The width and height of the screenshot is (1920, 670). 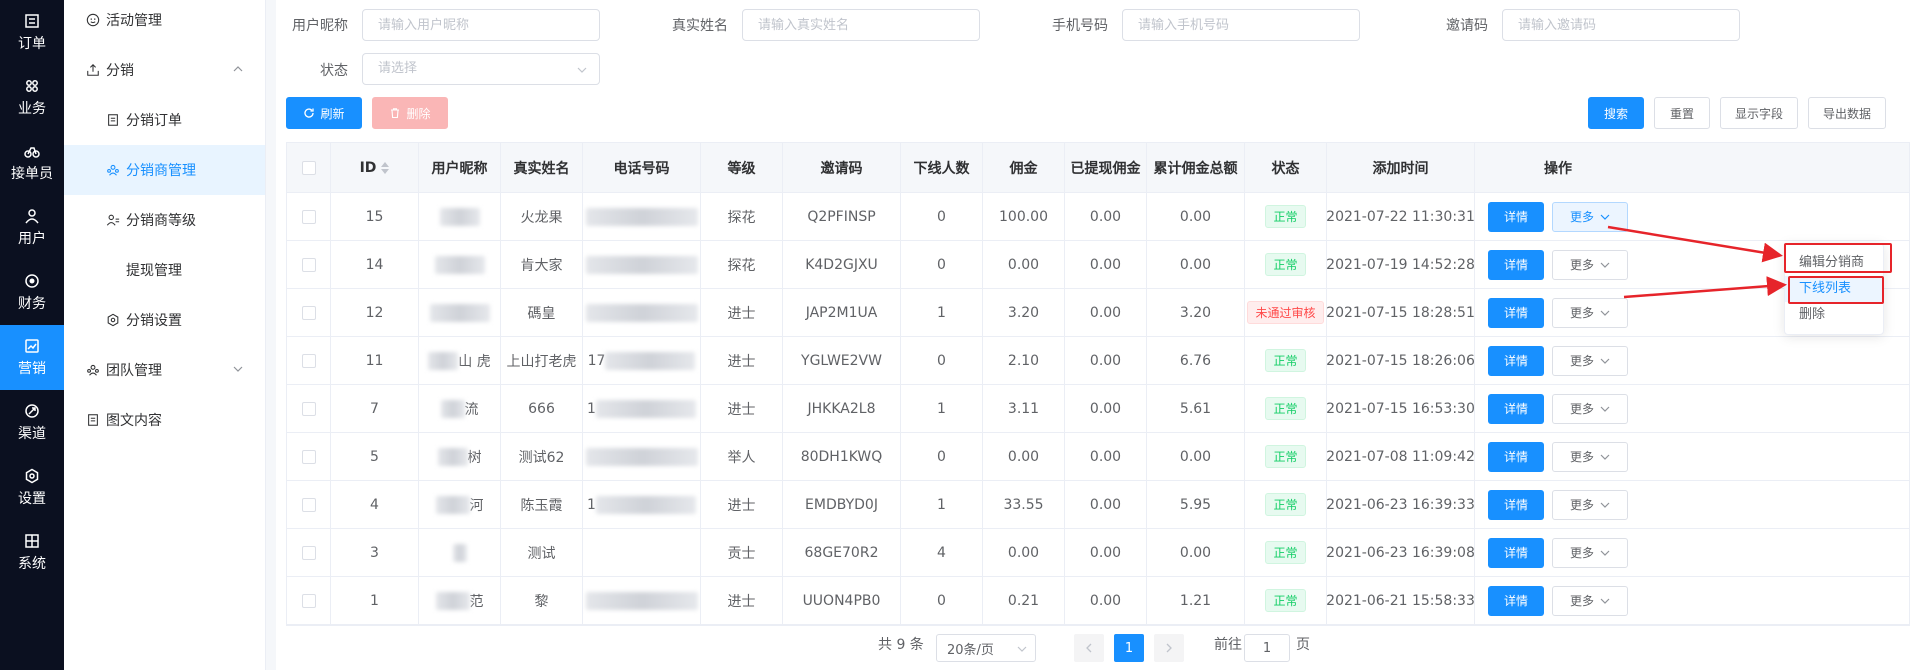 I want to click on rail-item-label: 用户, so click(x=32, y=238).